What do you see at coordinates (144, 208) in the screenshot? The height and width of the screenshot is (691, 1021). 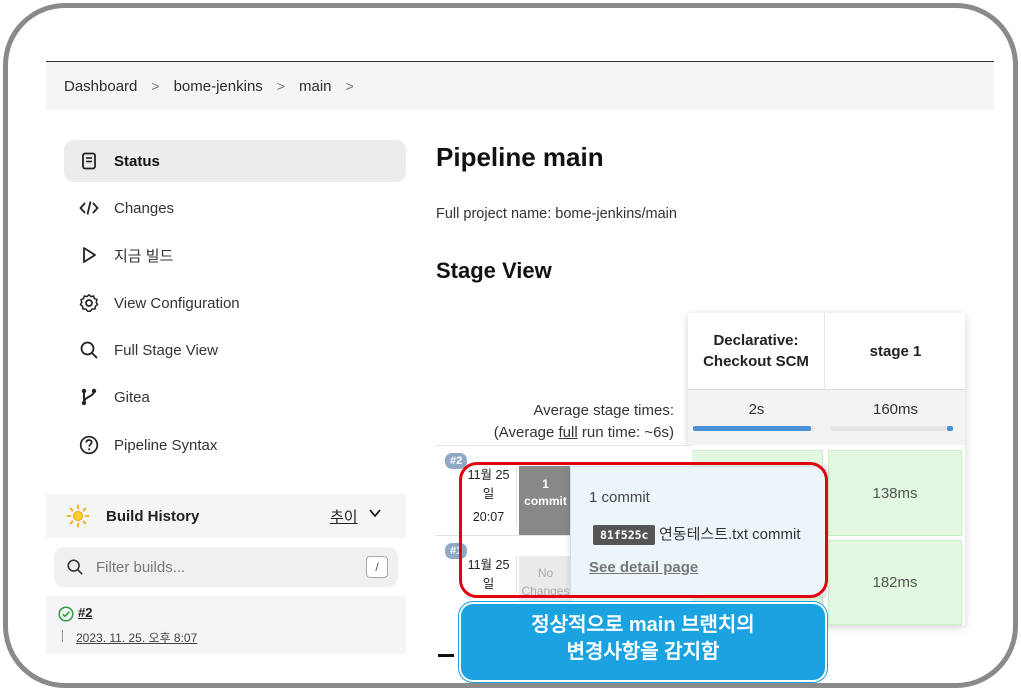 I see `sidebar-item-label: Changes` at bounding box center [144, 208].